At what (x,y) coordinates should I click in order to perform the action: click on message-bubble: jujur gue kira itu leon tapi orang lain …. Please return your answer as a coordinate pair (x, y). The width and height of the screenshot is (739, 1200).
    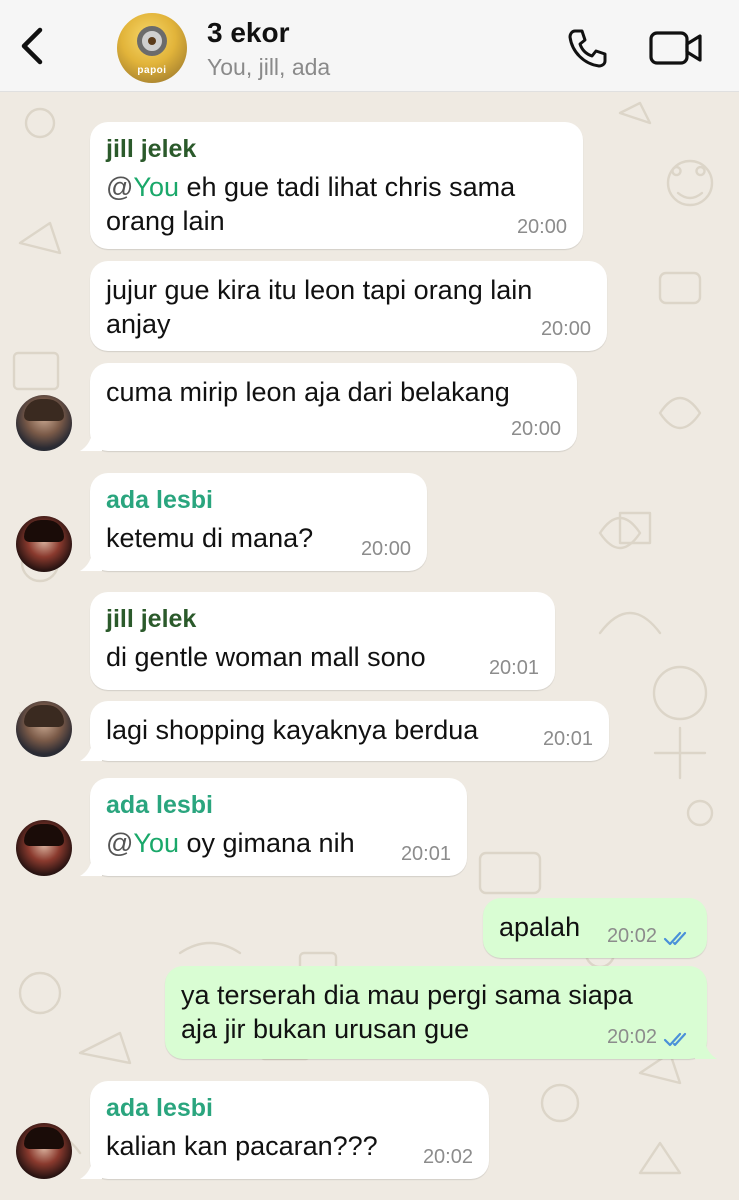
    Looking at the image, I should click on (348, 306).